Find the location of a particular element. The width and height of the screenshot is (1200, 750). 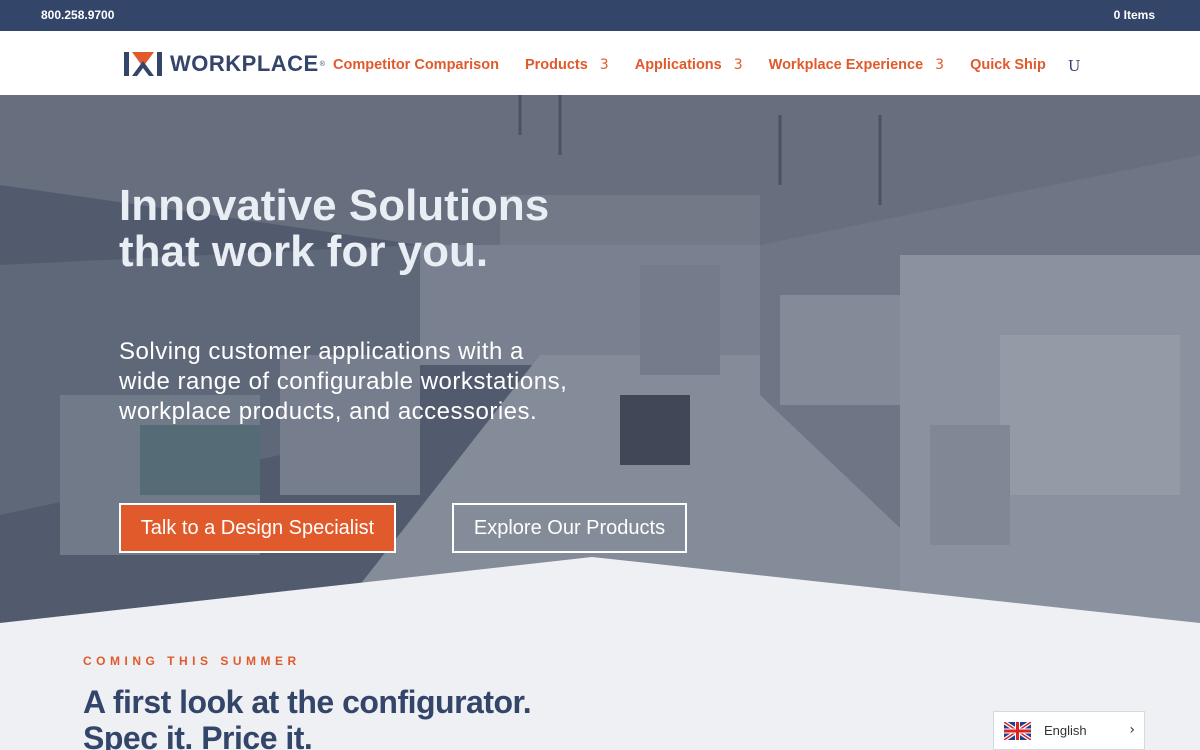

nav-item-label: Competitor Comparison is located at coordinates (416, 65).